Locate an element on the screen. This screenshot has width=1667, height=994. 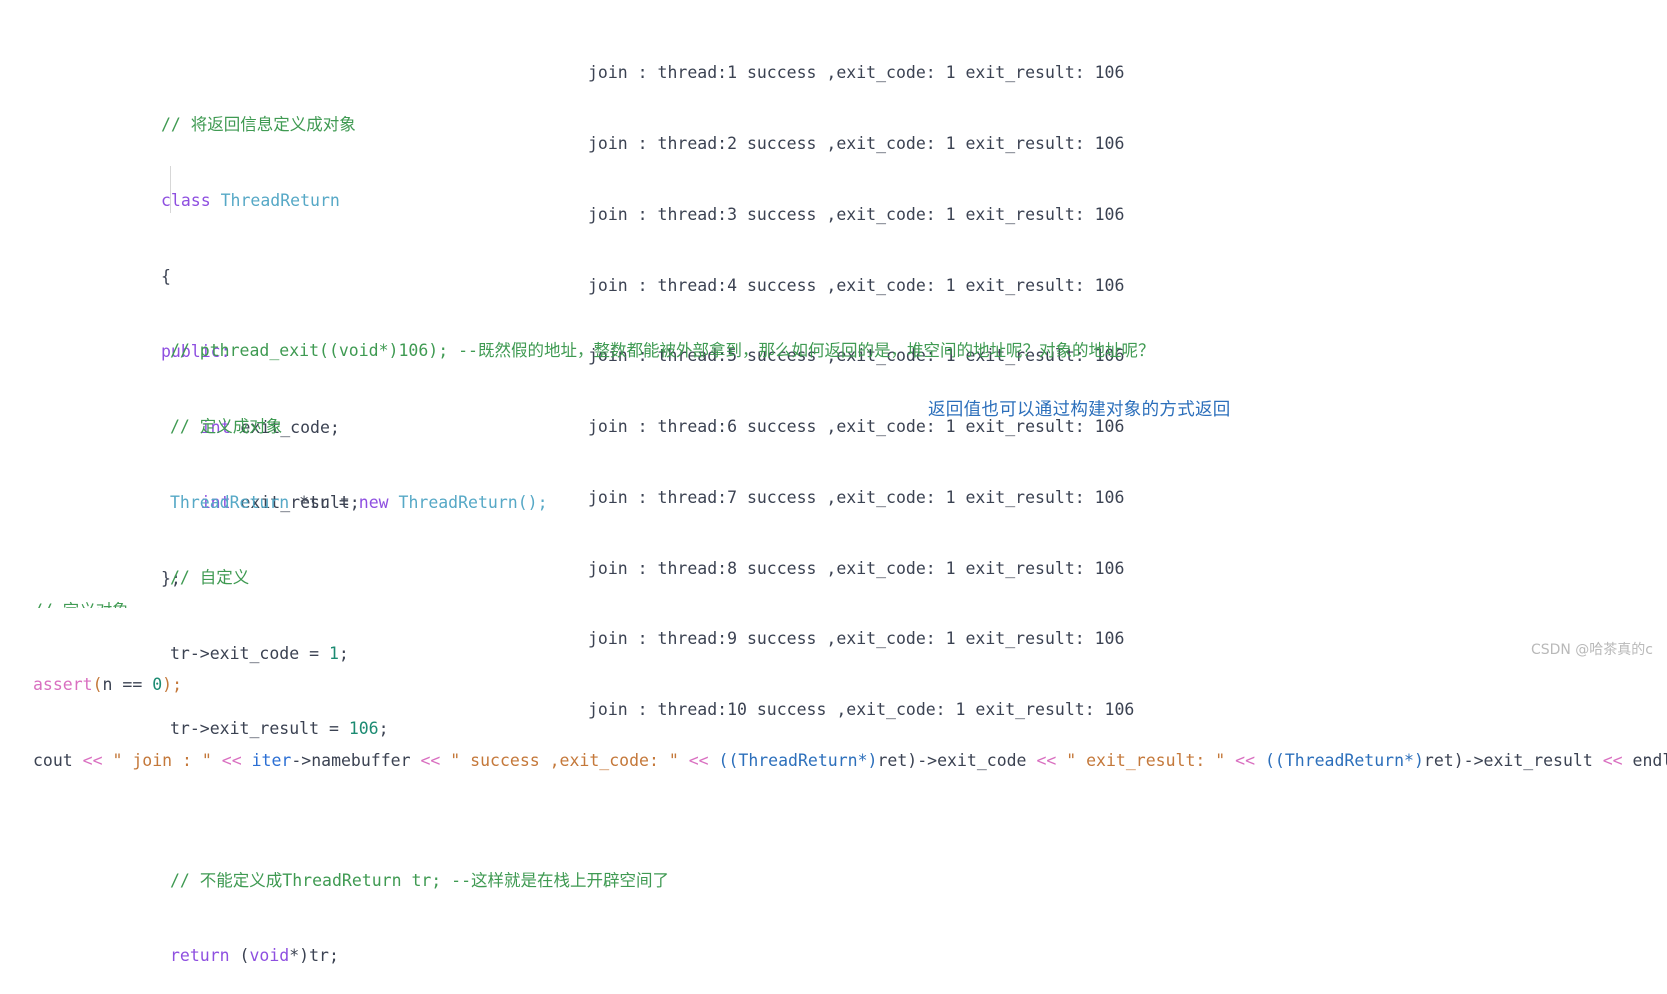
keyword-new: new is located at coordinates (373, 502).